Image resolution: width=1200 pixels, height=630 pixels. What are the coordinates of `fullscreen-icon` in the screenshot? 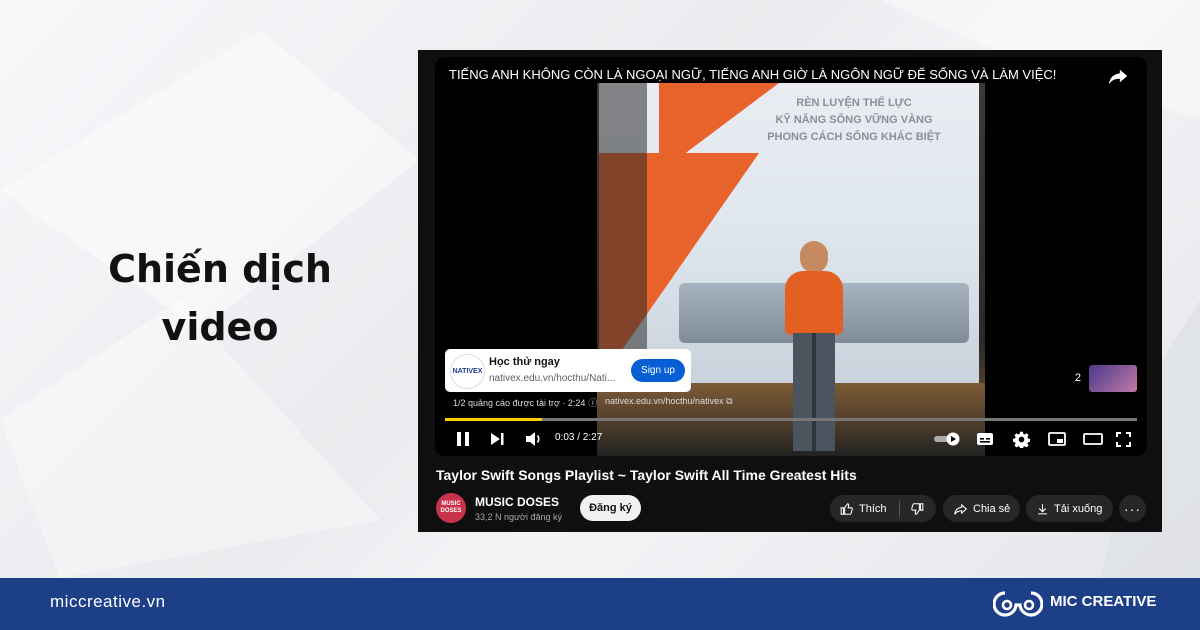 It's located at (1123, 439).